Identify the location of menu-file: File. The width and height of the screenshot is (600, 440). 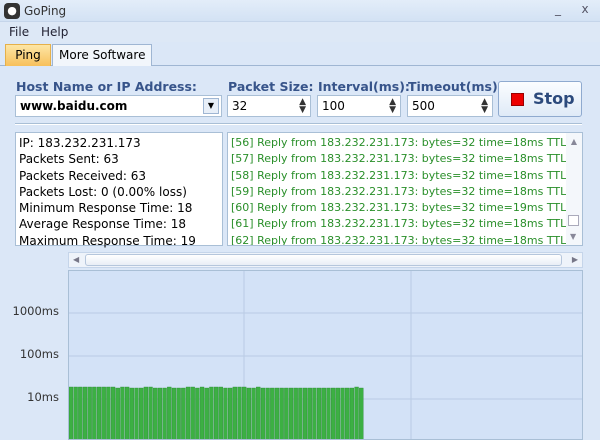
(19, 32).